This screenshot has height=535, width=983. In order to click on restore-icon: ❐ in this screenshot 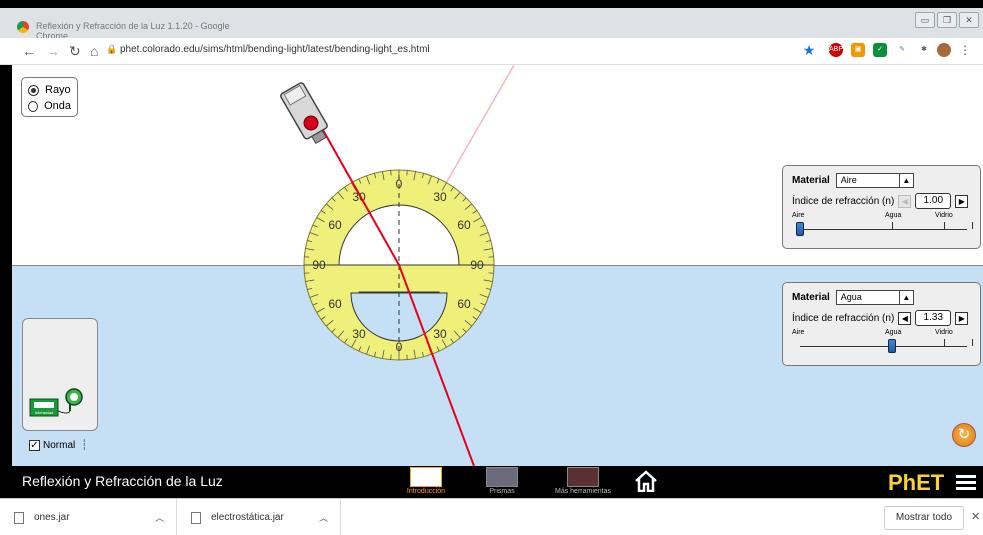, I will do `click(947, 20)`.